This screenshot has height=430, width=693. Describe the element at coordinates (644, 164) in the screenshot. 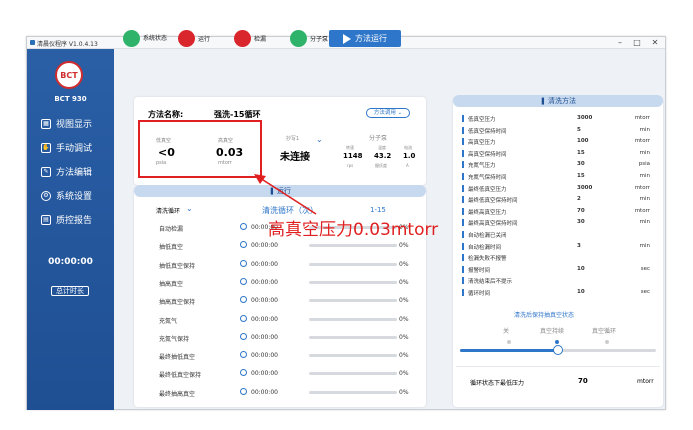

I see `param-unit: psia` at that location.